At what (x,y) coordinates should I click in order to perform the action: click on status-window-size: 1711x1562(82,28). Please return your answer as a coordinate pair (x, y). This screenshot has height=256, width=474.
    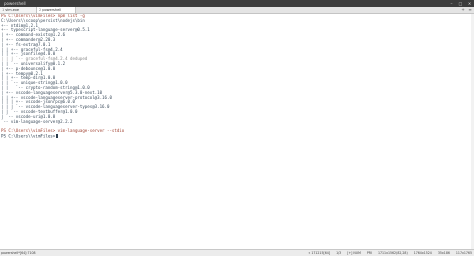
    Looking at the image, I should click on (392, 253).